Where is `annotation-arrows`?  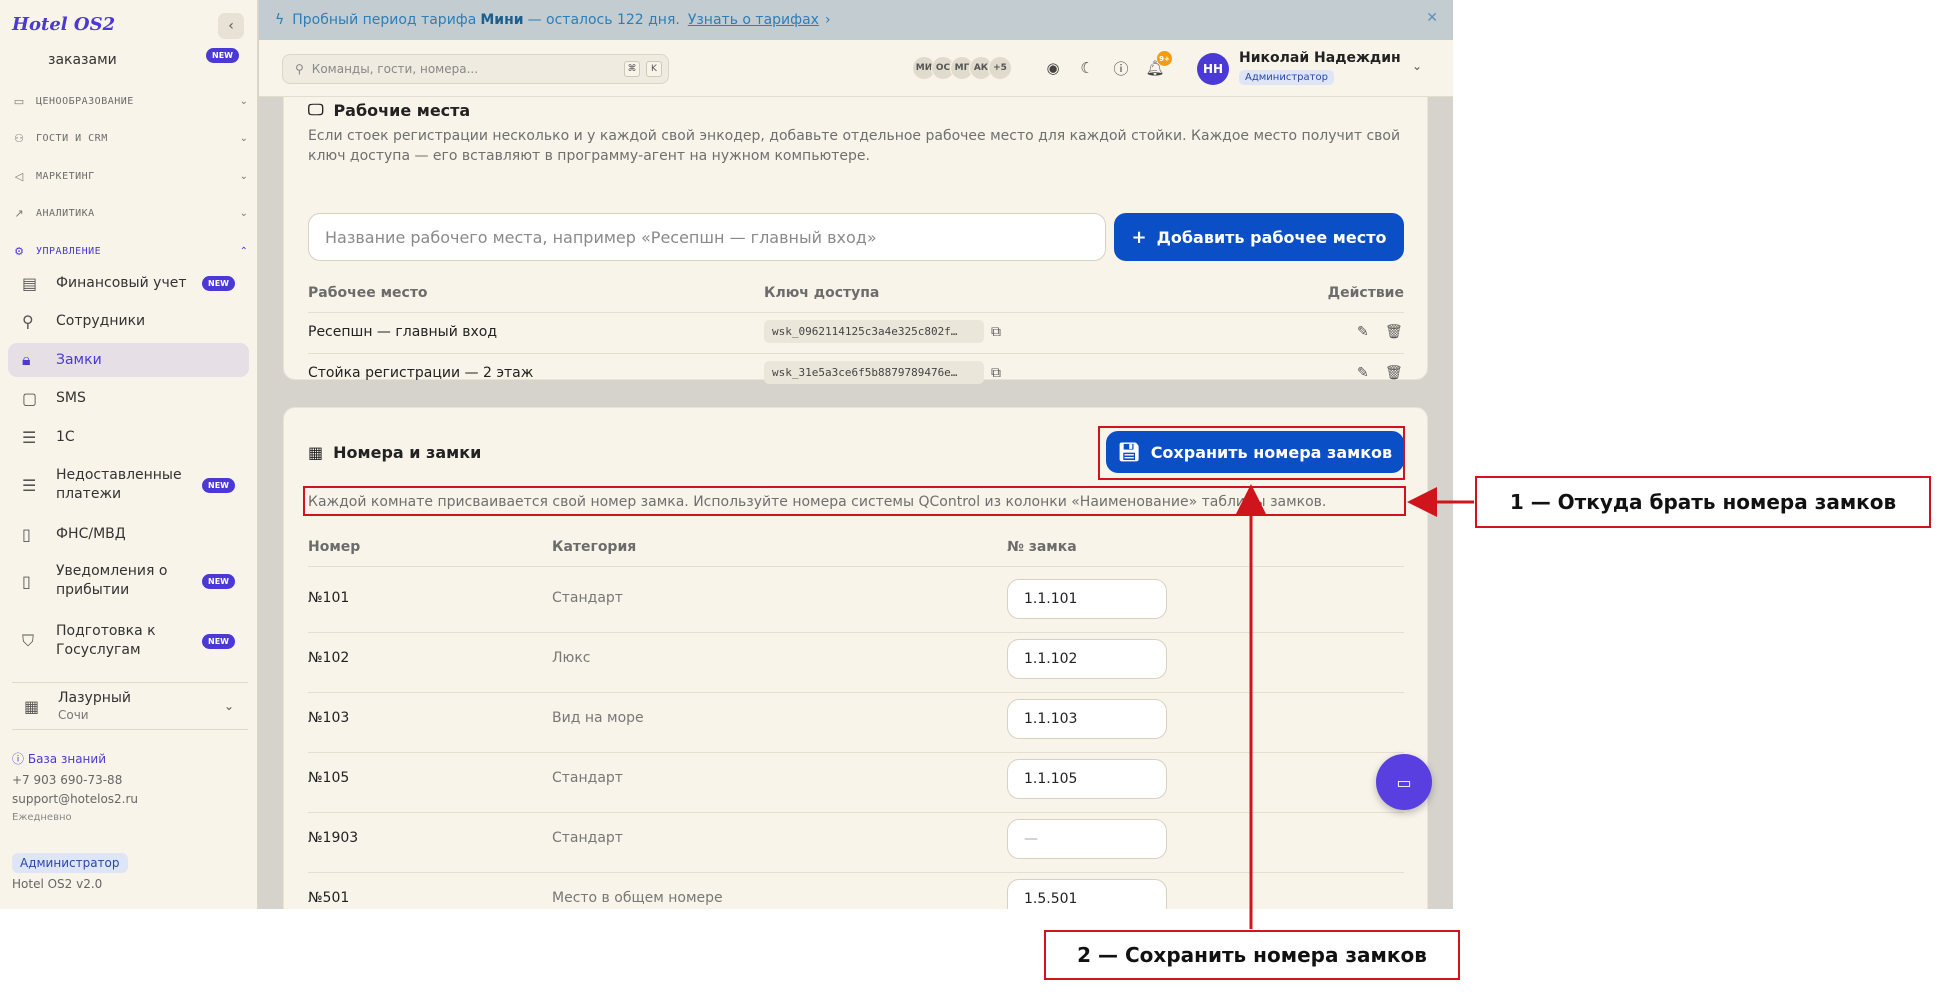
annotation-arrows is located at coordinates (1355, 706).